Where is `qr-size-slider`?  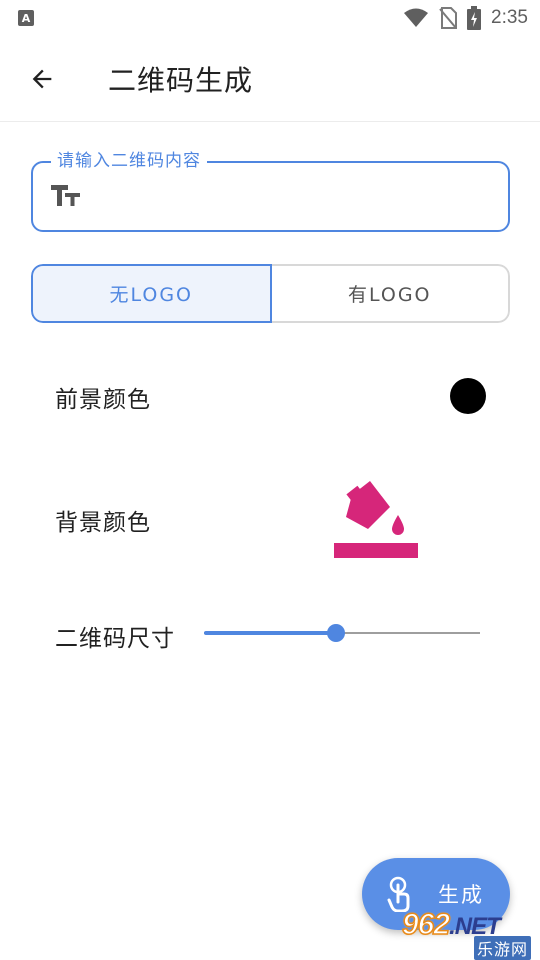 qr-size-slider is located at coordinates (342, 633).